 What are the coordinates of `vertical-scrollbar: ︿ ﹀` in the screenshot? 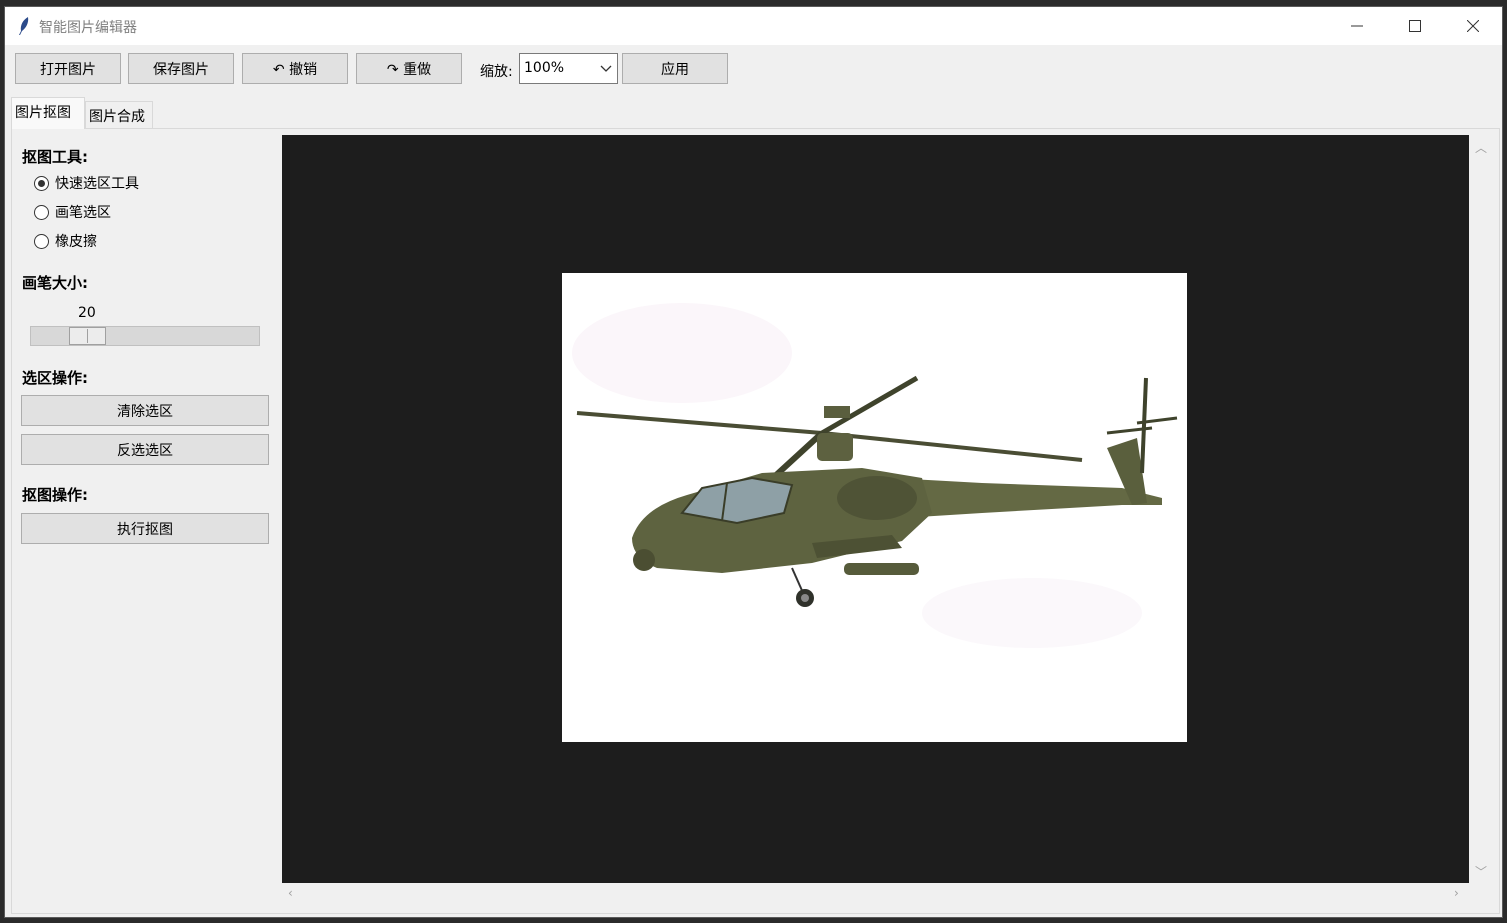 It's located at (1480, 509).